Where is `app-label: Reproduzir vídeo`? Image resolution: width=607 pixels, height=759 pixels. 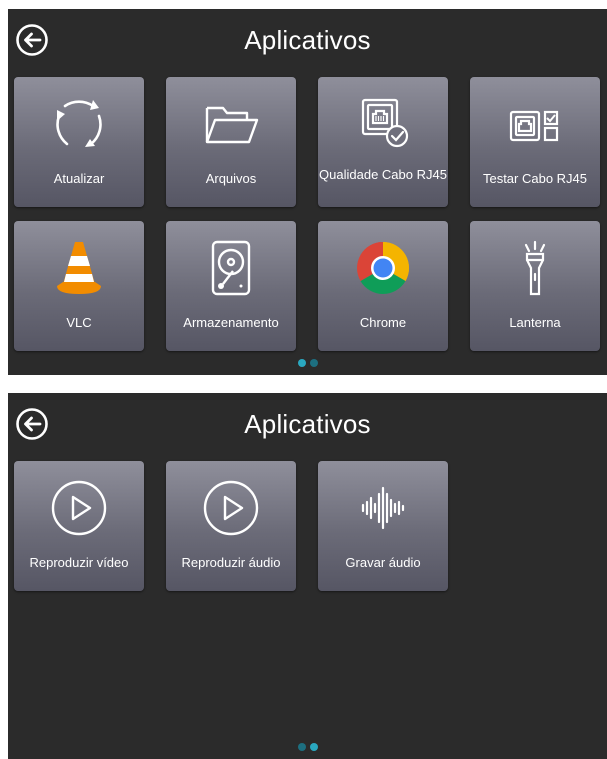 app-label: Reproduzir vídeo is located at coordinates (79, 562).